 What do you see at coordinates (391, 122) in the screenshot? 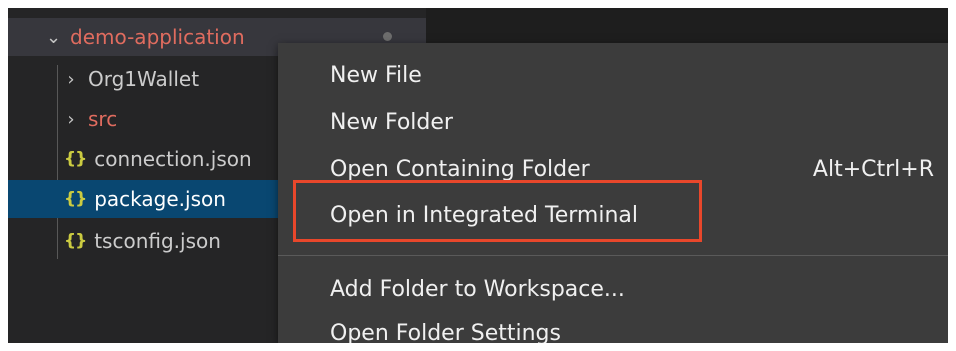
I see `menu-item-label: New Folder` at bounding box center [391, 122].